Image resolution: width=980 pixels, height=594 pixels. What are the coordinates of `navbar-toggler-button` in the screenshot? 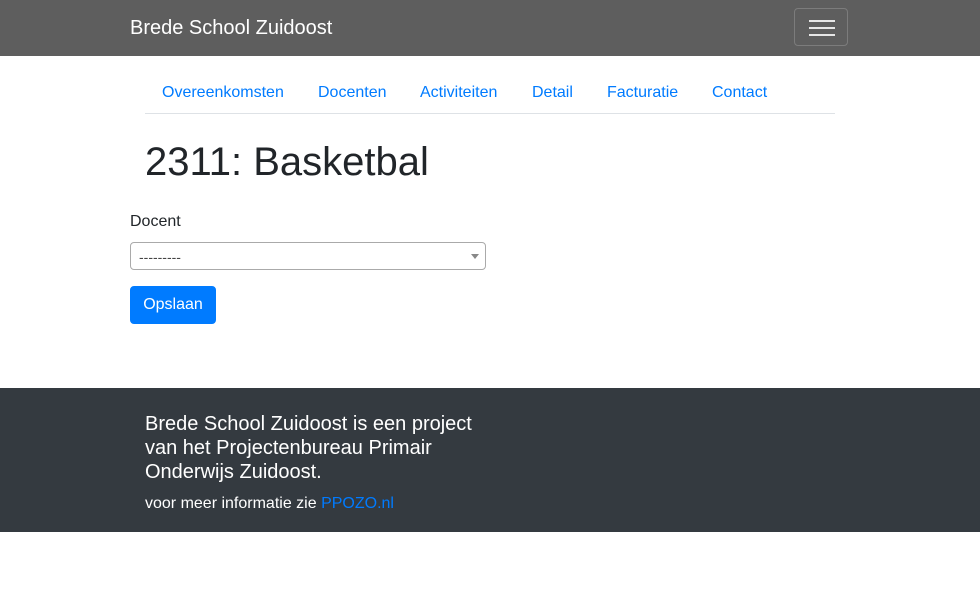 It's located at (821, 27).